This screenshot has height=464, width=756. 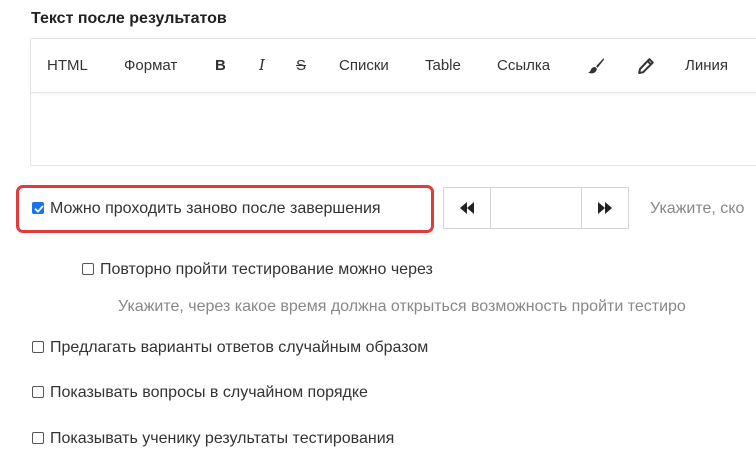 What do you see at coordinates (38, 347) in the screenshot?
I see `random-answers-checkbox` at bounding box center [38, 347].